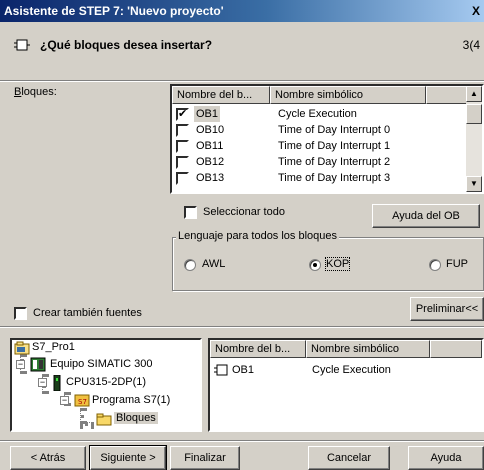 The image size is (484, 470). I want to click on vertical-scrollbar: ▲ ▼, so click(474, 139).